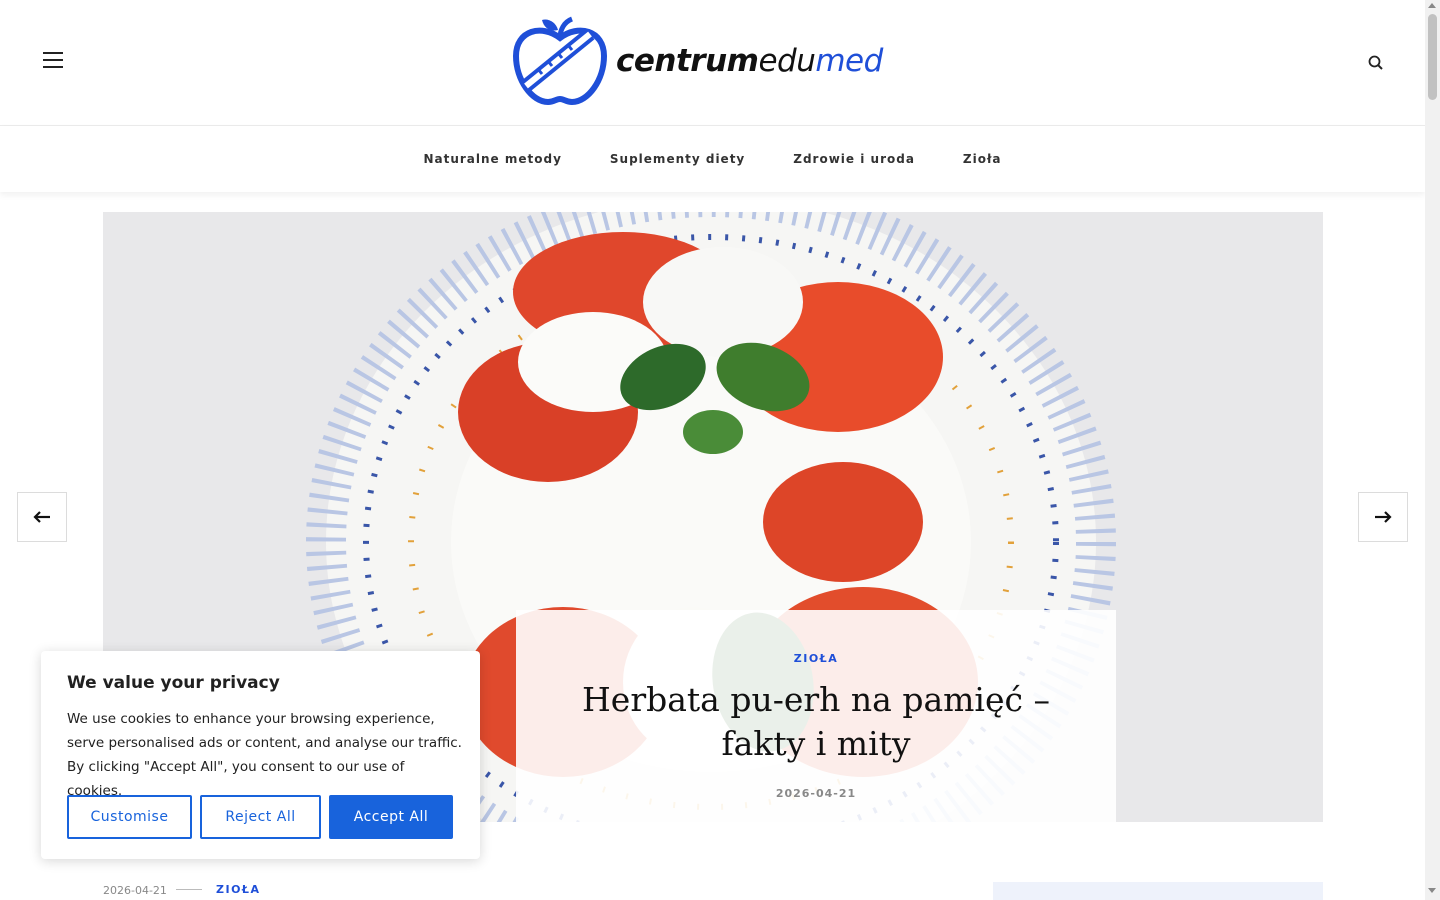 The height and width of the screenshot is (900, 1440). Describe the element at coordinates (560, 61) in the screenshot. I see `apple-logo-icon` at that location.